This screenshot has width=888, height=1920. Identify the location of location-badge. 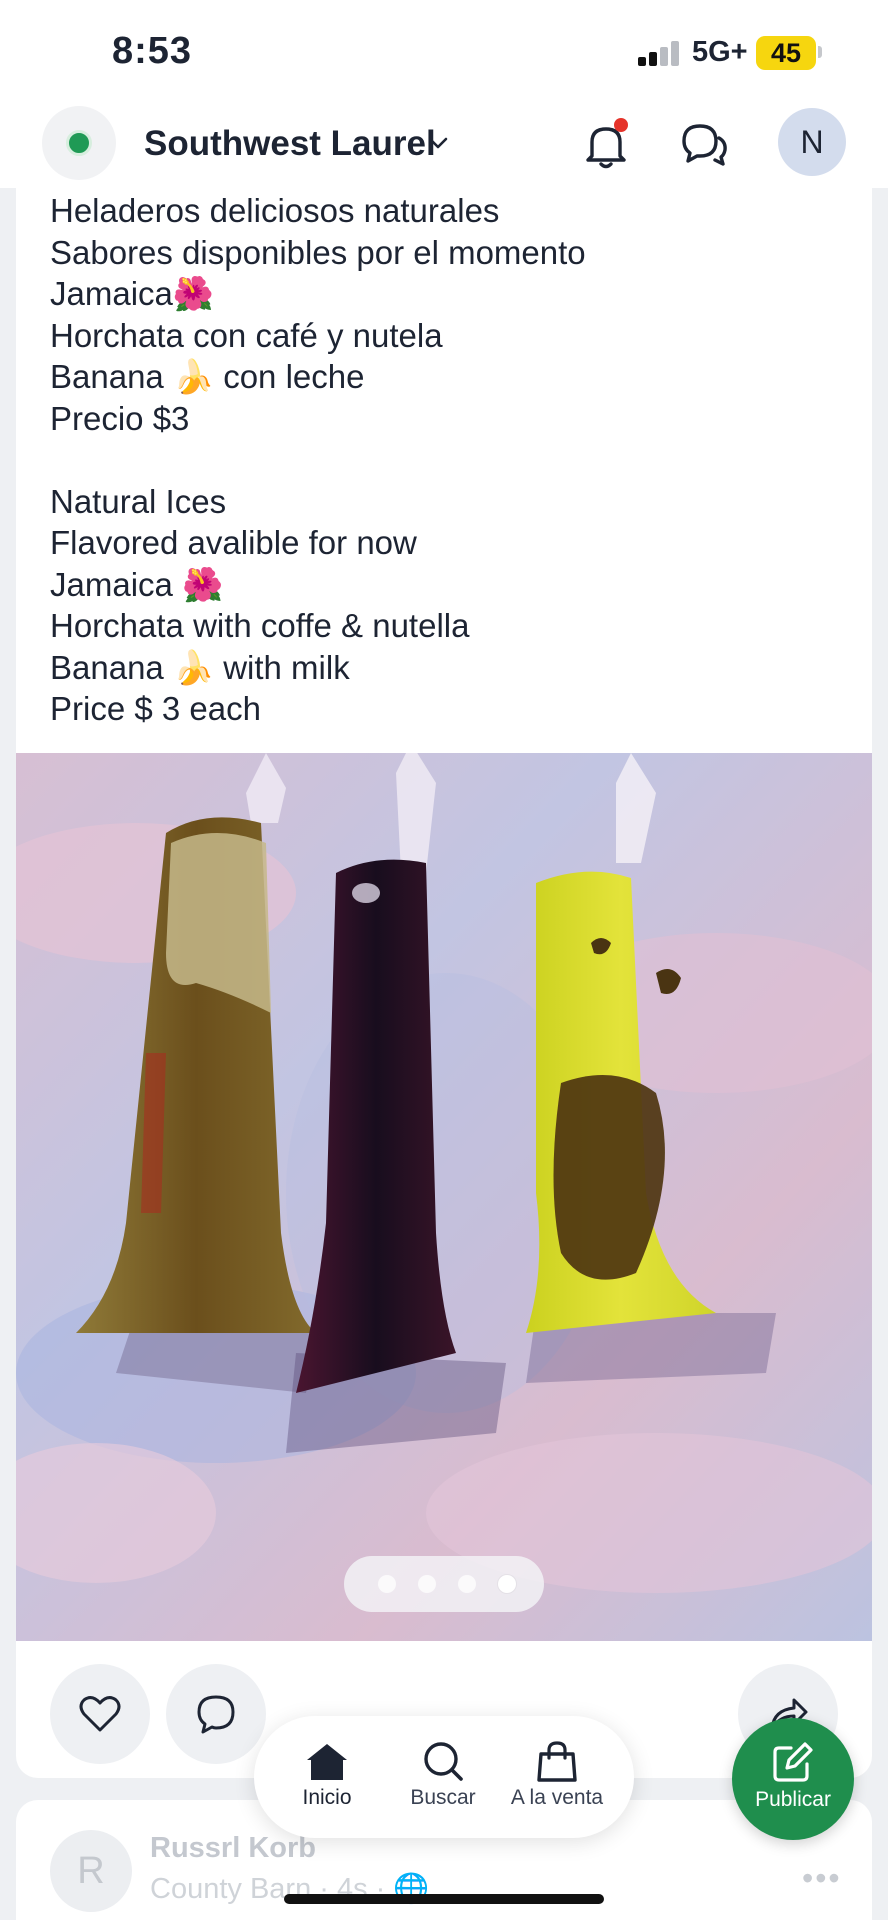
(79, 143).